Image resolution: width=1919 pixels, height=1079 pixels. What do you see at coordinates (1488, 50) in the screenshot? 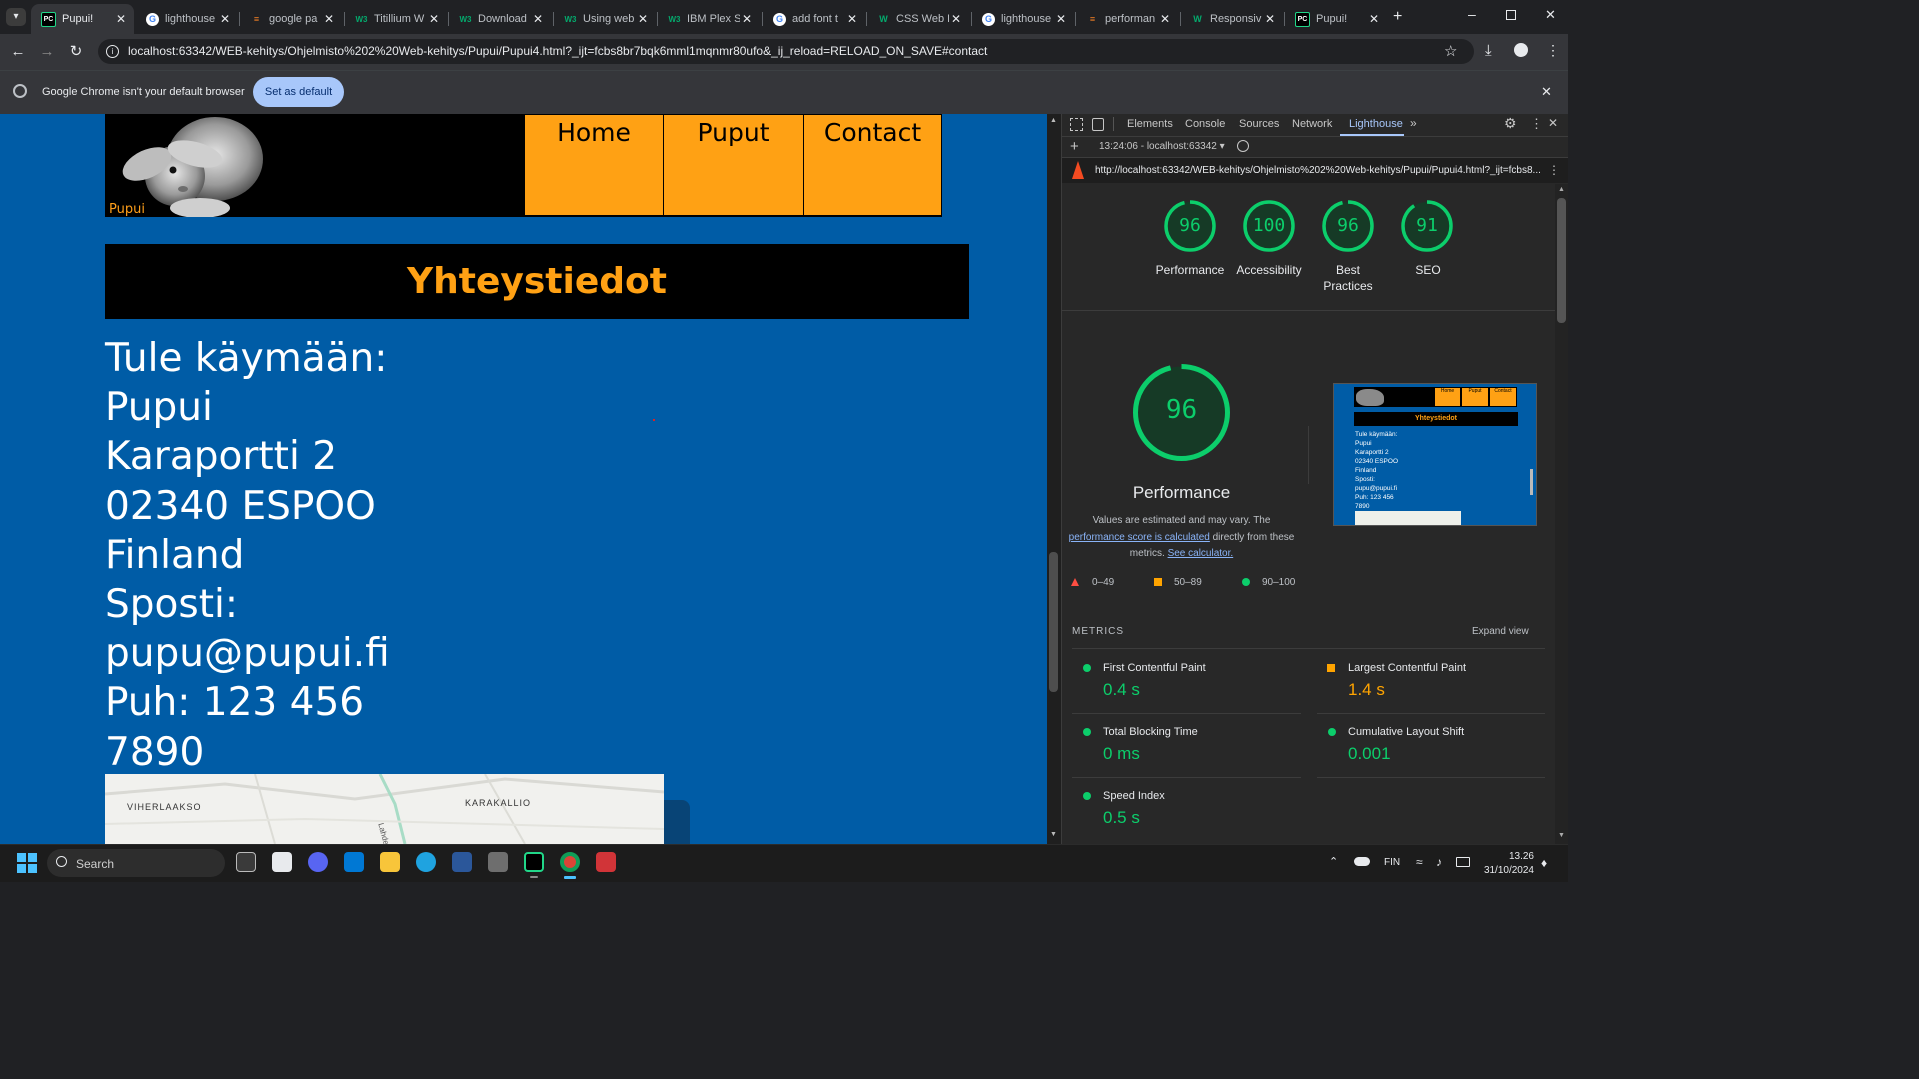
I see `download-icon: ⤓` at bounding box center [1488, 50].